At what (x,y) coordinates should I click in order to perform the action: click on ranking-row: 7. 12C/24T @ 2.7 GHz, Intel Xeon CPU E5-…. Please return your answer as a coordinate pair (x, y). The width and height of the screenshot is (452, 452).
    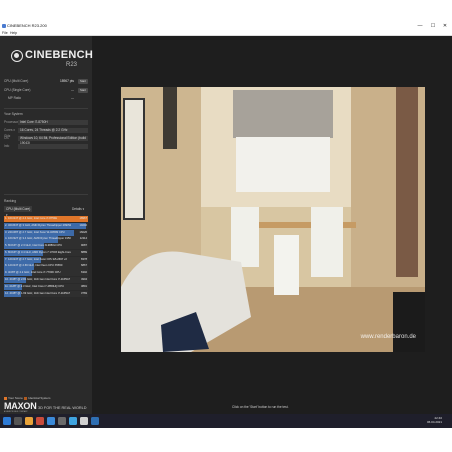
    Looking at the image, I should click on (46, 259).